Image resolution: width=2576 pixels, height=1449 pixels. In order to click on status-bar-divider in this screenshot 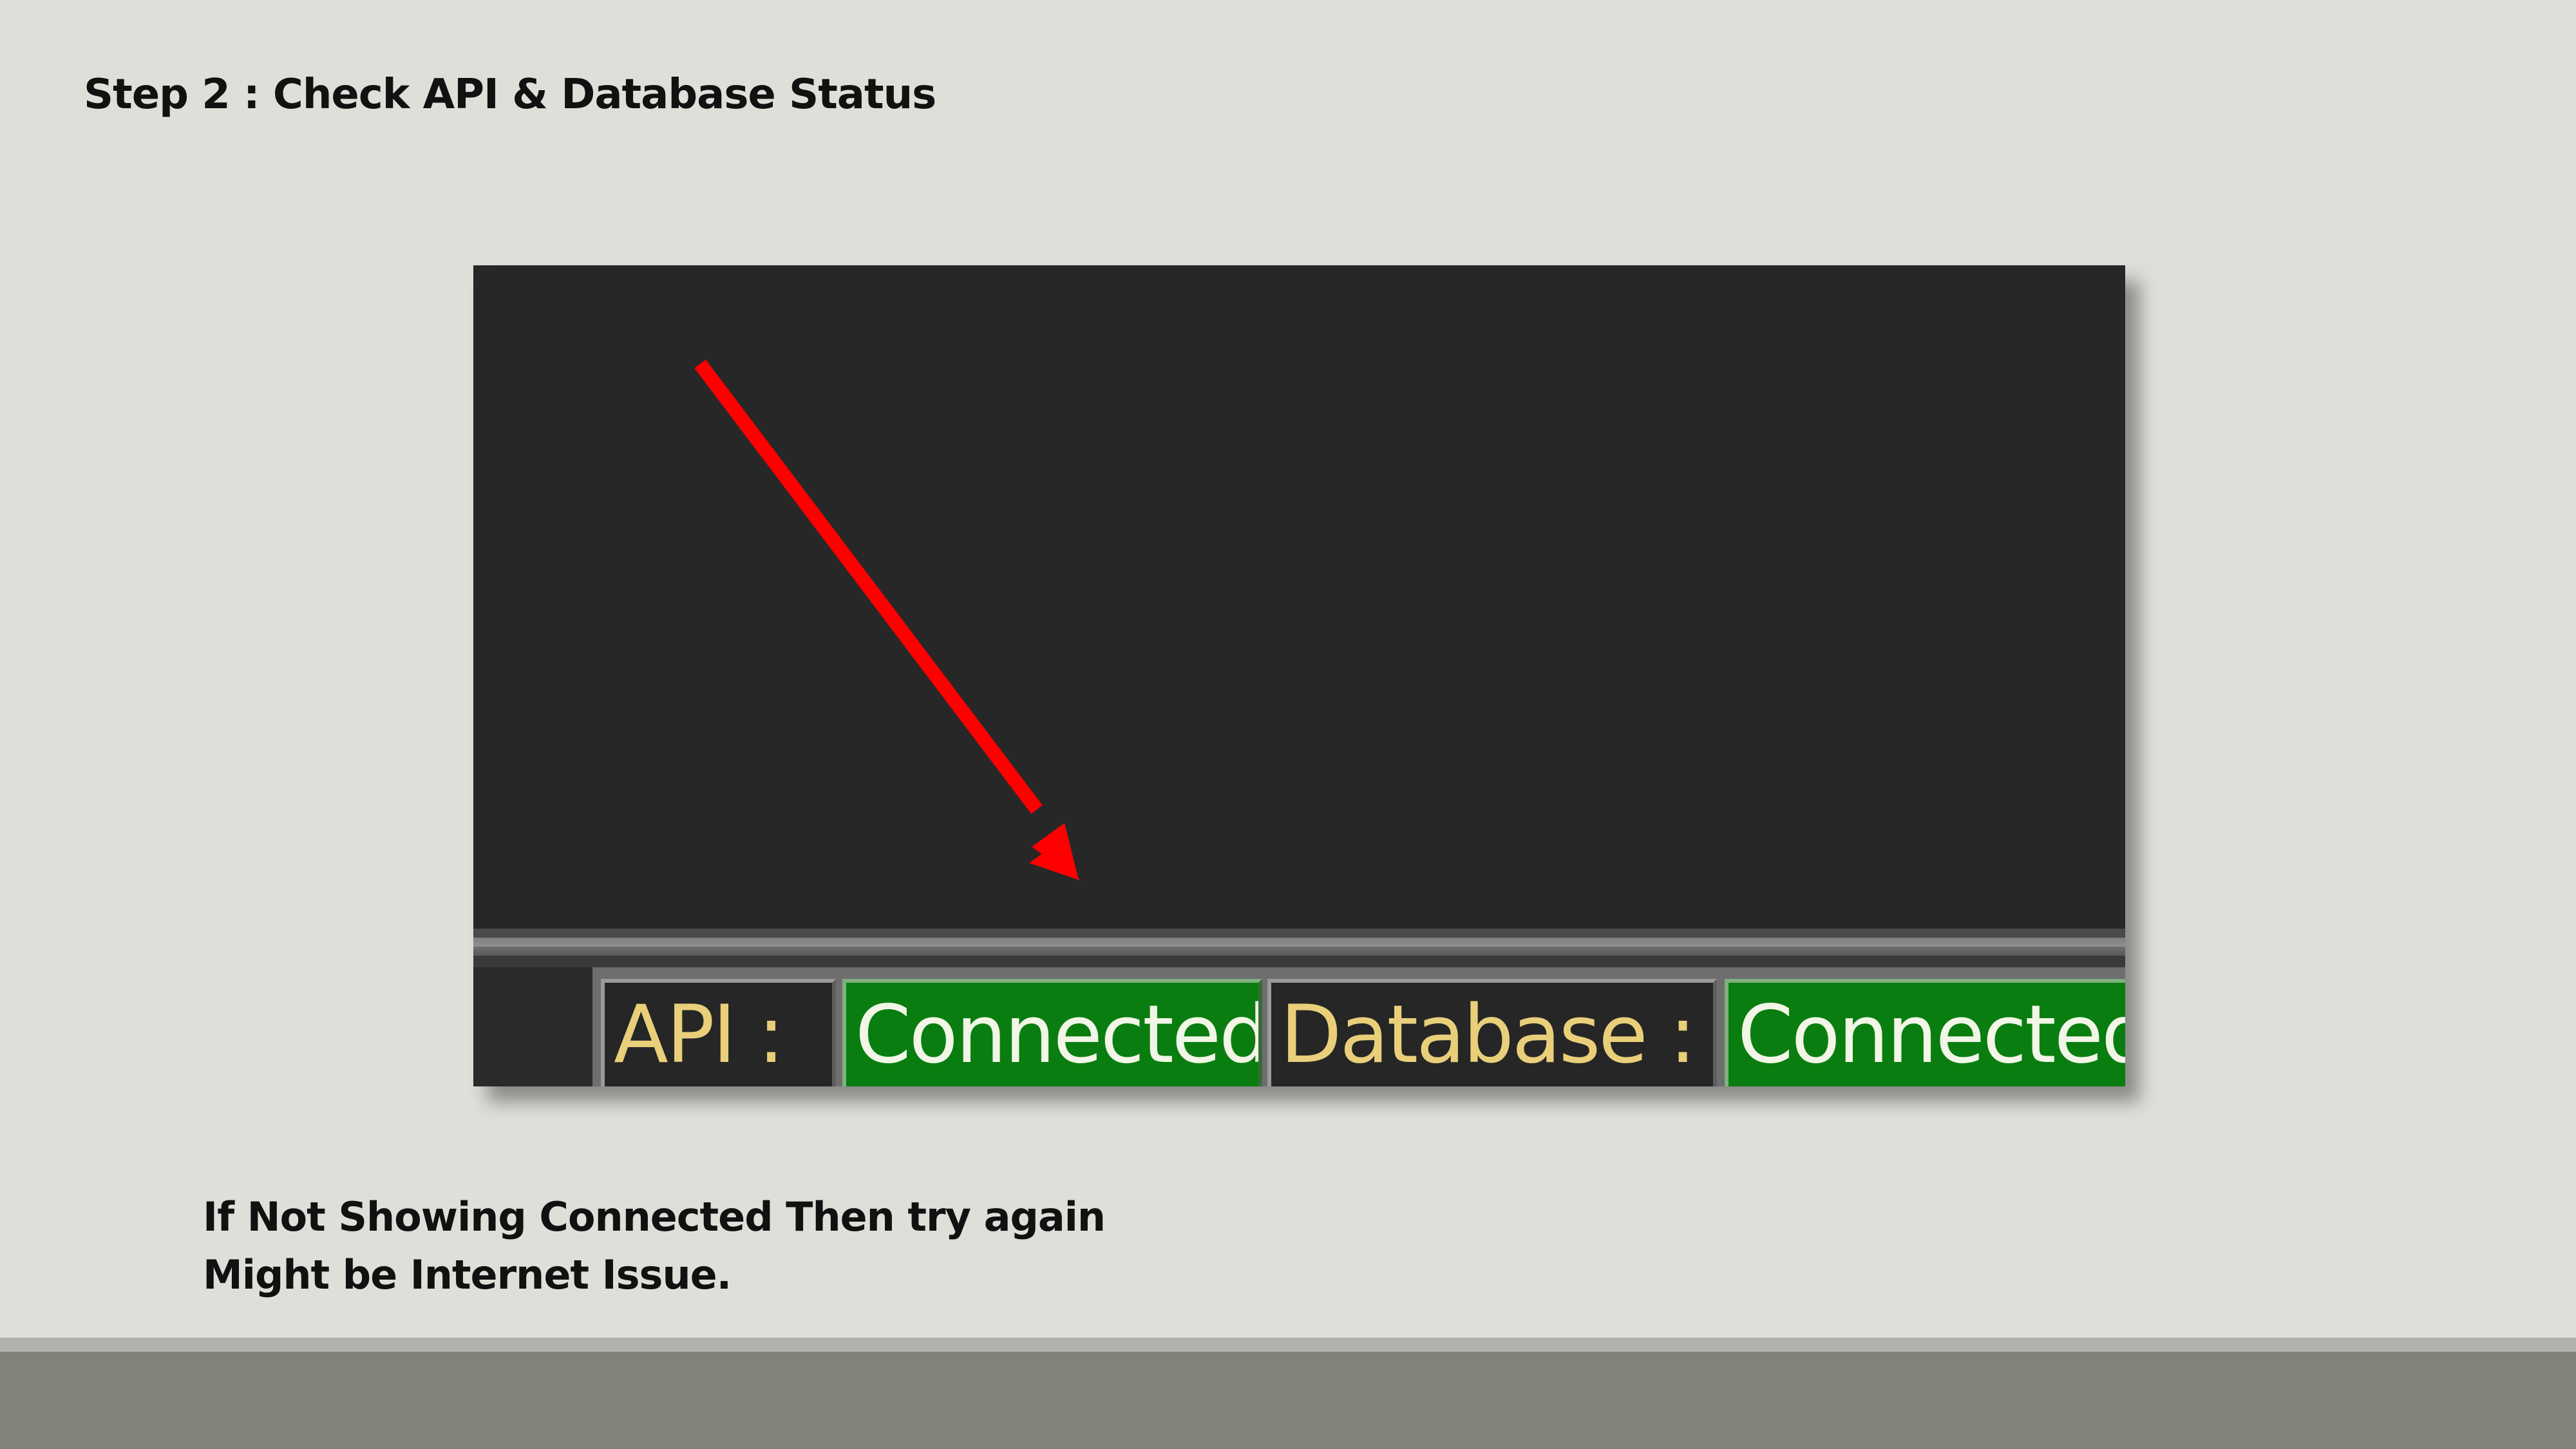, I will do `click(1299, 948)`.